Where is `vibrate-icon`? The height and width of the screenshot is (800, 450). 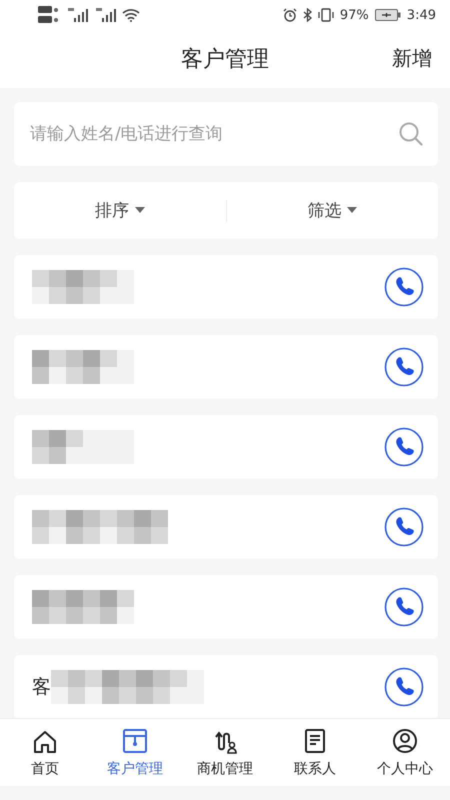
vibrate-icon is located at coordinates (326, 15).